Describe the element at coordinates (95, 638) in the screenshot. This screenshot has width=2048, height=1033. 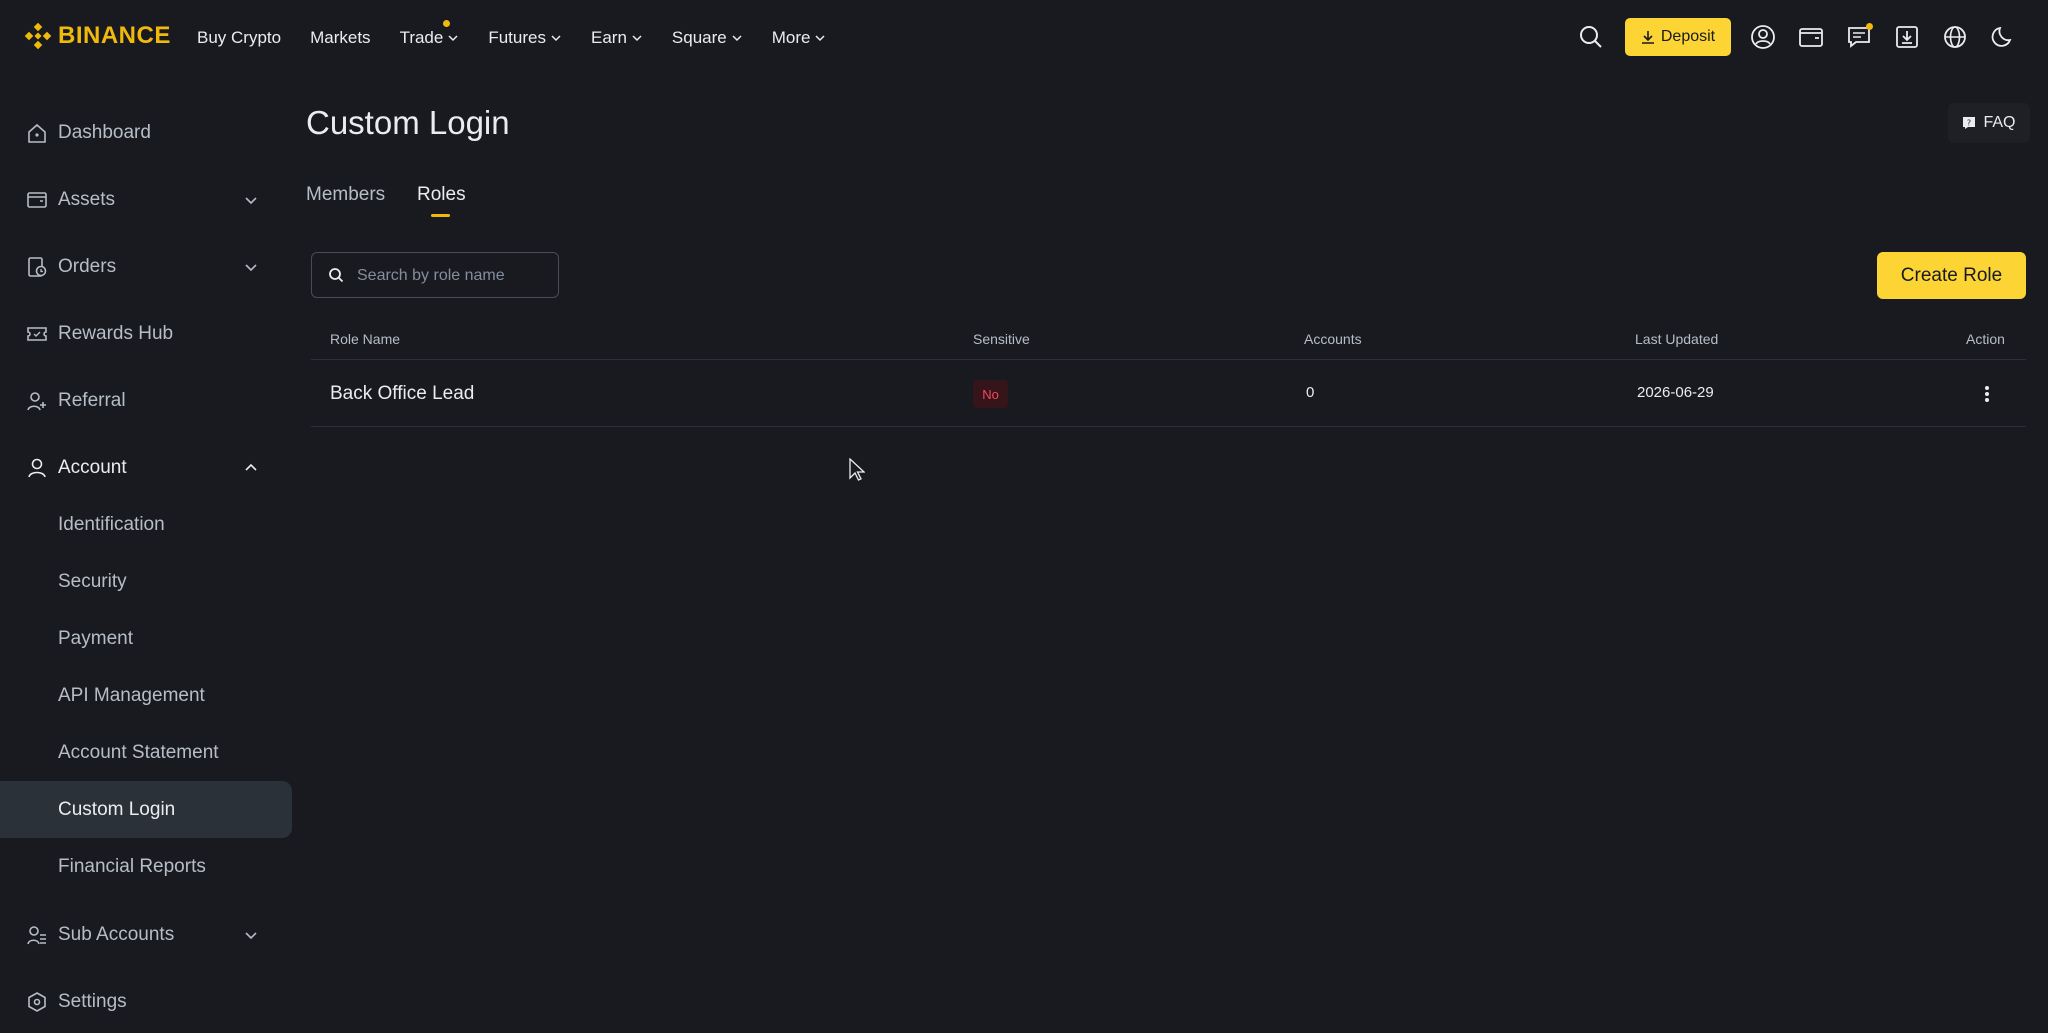
I see `sidebar-sub-label: Payment` at that location.